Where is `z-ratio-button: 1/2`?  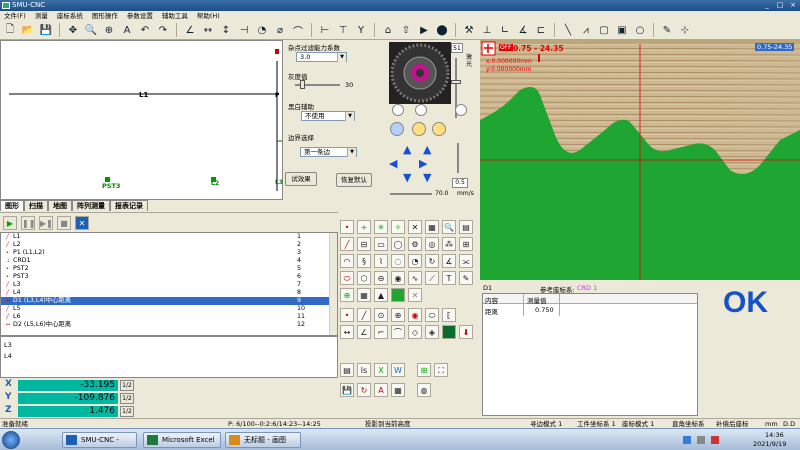 z-ratio-button: 1/2 is located at coordinates (127, 411).